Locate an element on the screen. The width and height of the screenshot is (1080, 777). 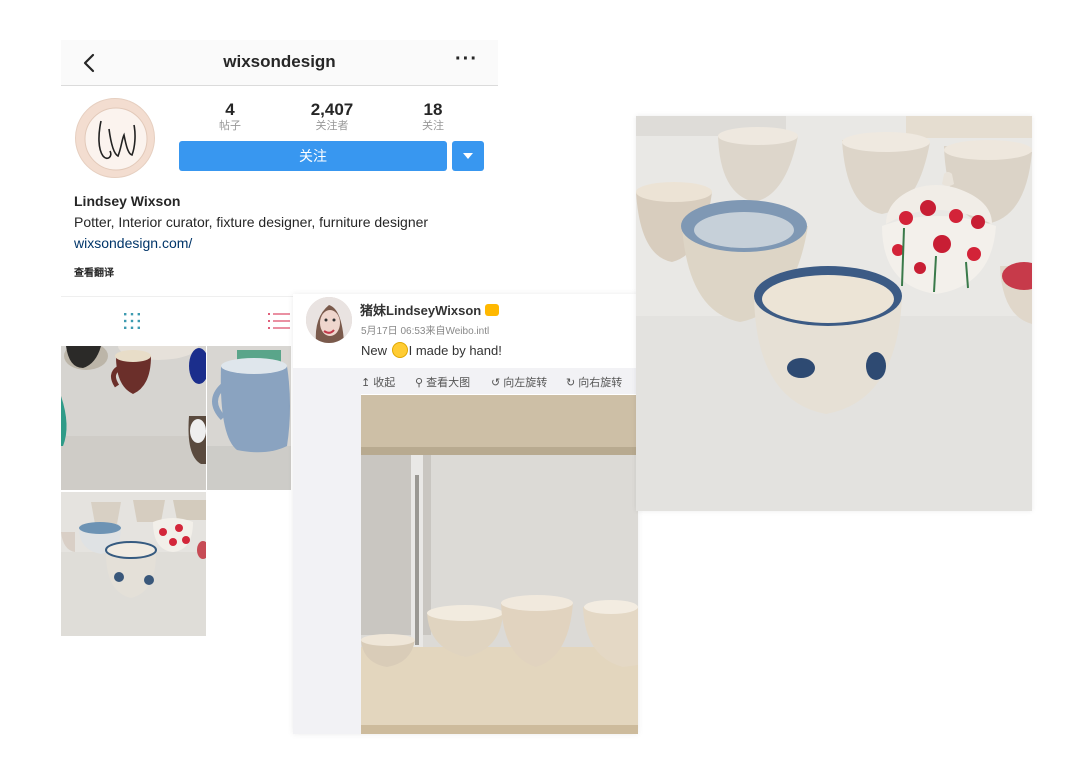
rotate-left-label: 向左旋转 is located at coordinates (525, 383).